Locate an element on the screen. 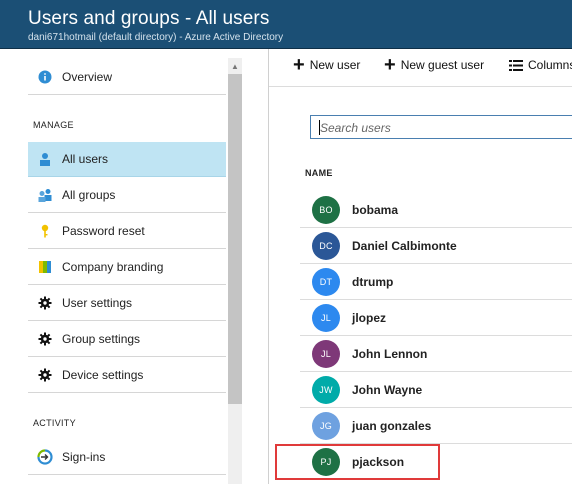 This screenshot has height=484, width=572. nav-item-label: Group settings is located at coordinates (101, 339).